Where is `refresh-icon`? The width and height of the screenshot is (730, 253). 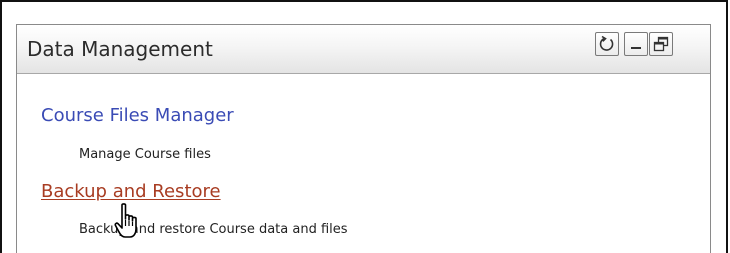 refresh-icon is located at coordinates (606, 43).